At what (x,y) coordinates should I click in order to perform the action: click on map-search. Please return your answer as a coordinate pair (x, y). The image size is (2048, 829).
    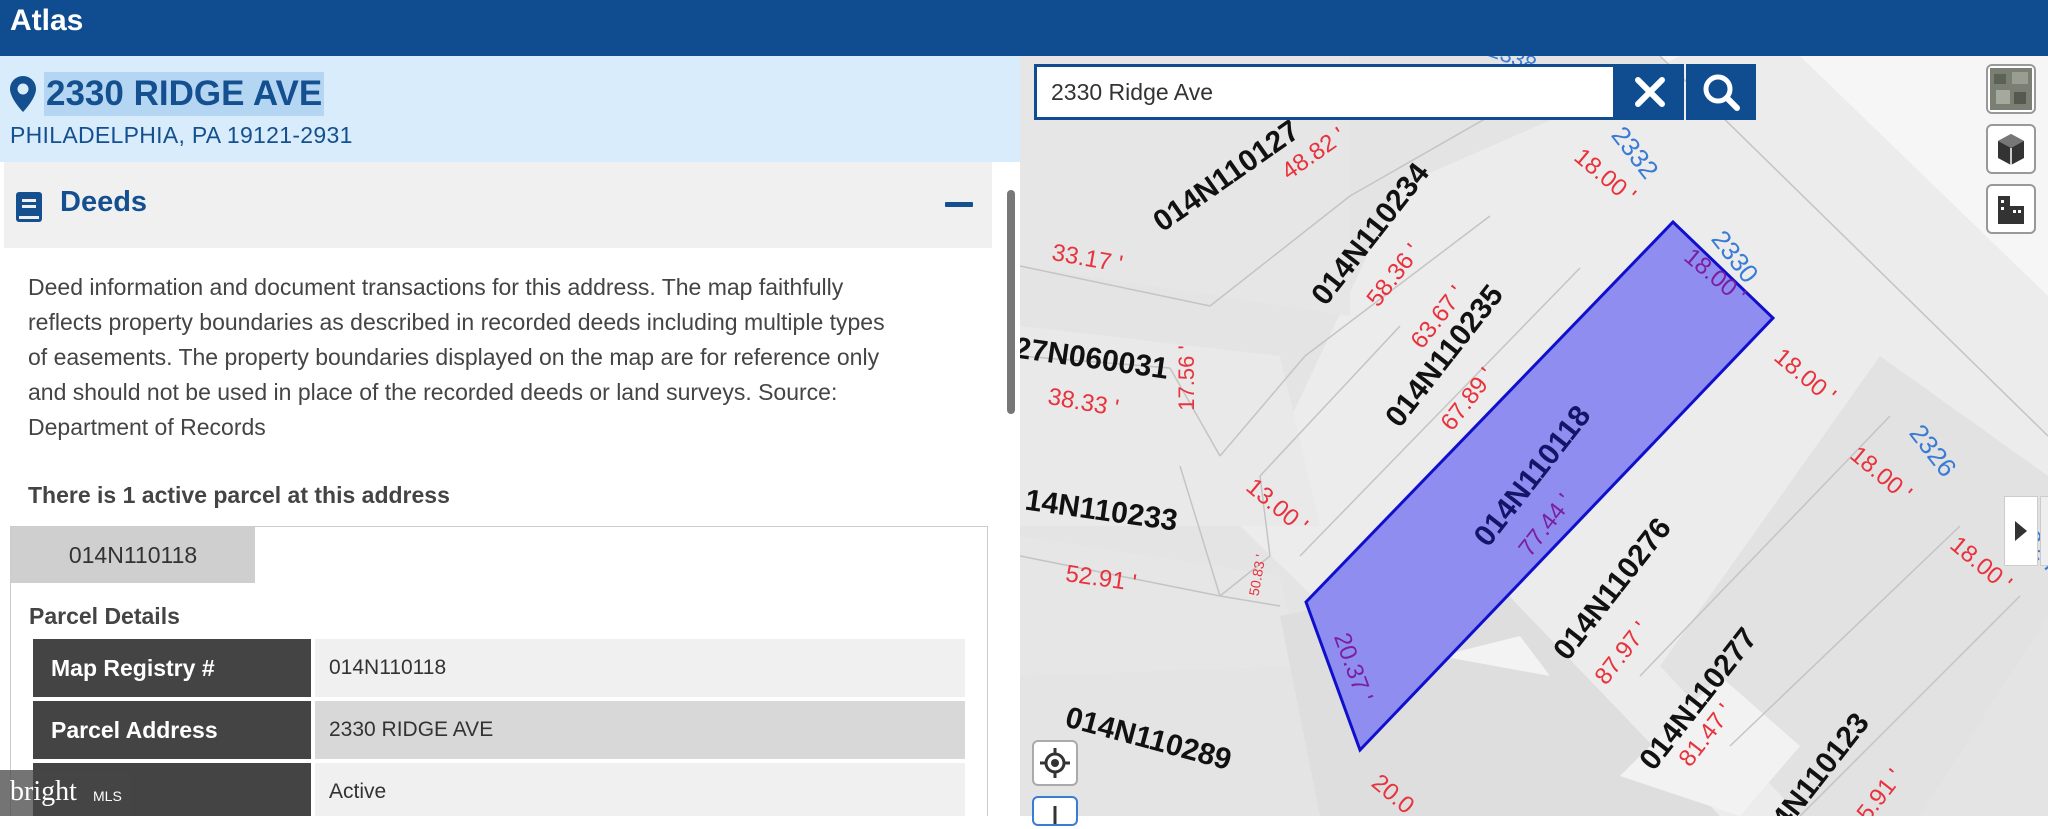
    Looking at the image, I should click on (1395, 92).